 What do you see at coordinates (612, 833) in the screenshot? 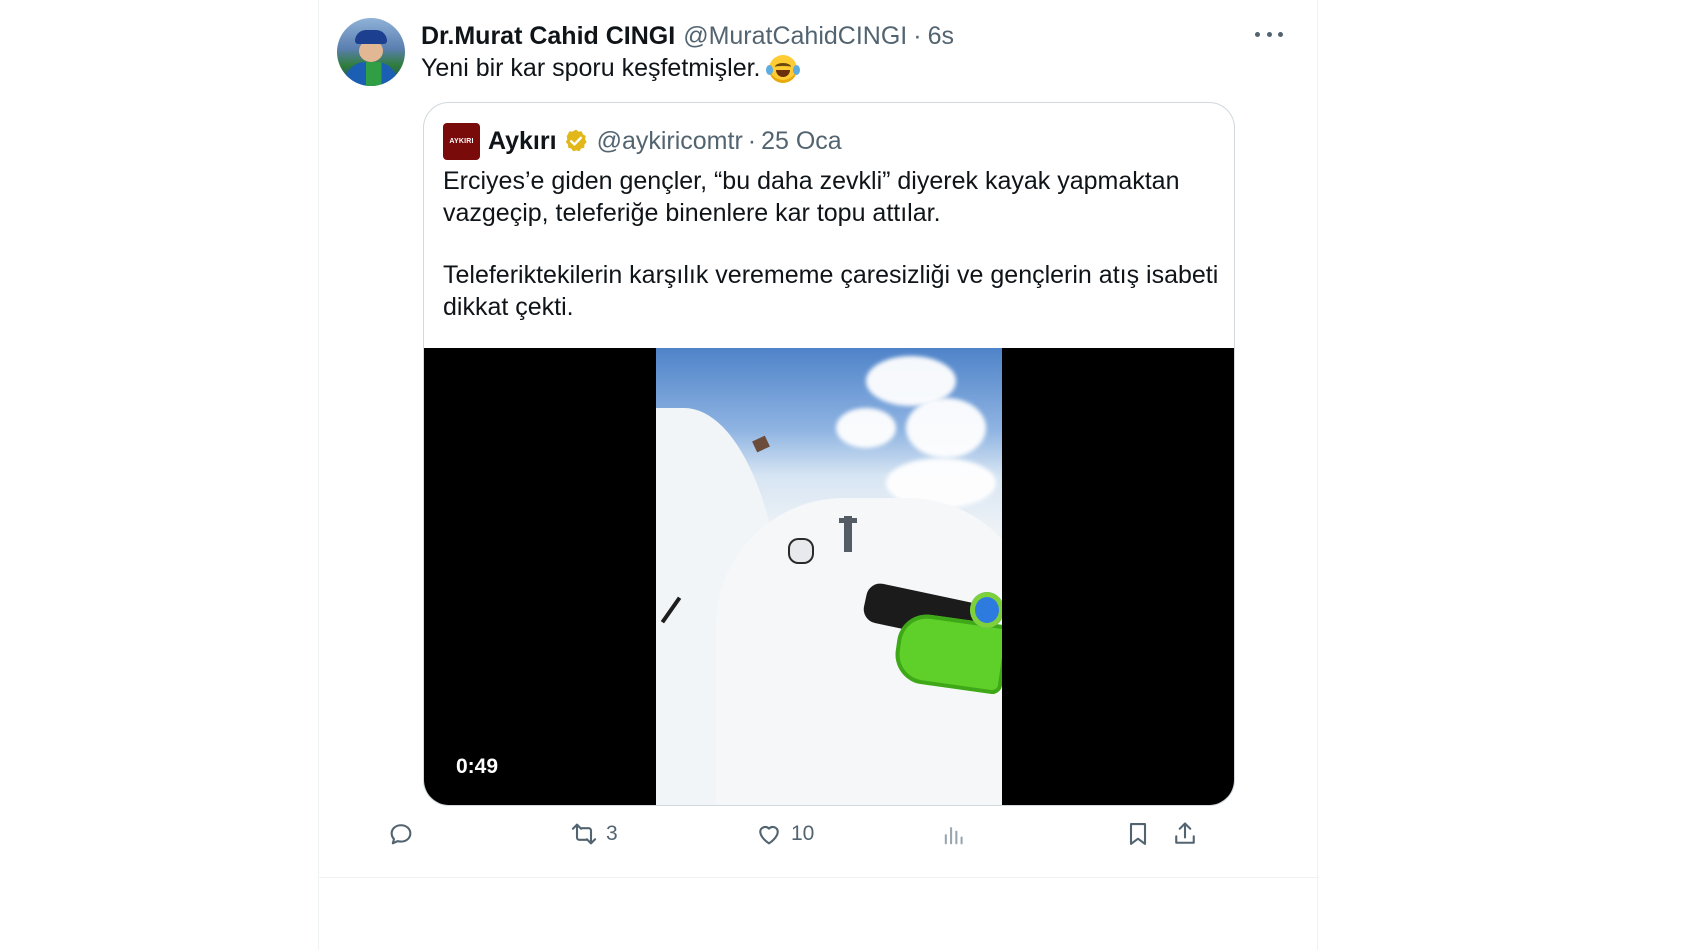
I see `retweet-count: 3` at bounding box center [612, 833].